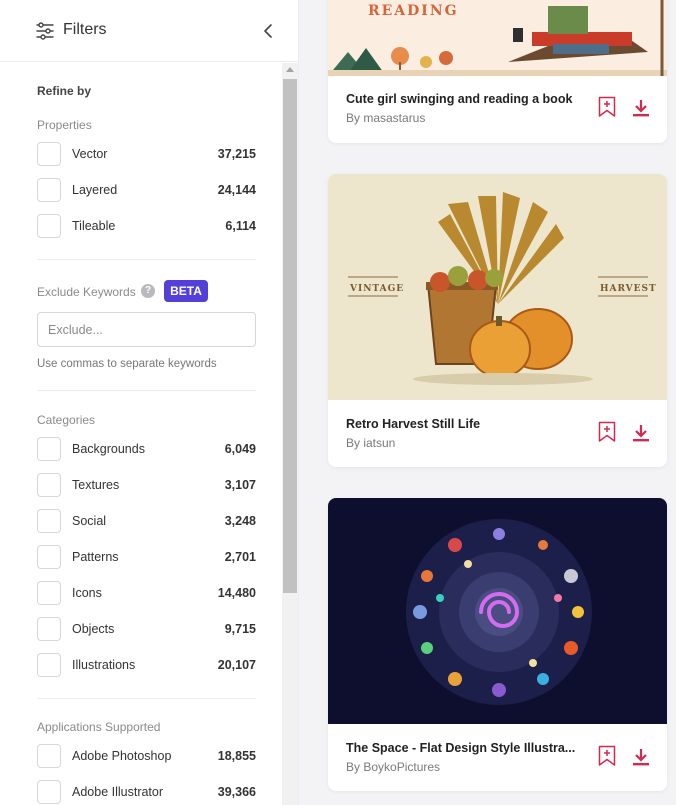 Image resolution: width=676 pixels, height=805 pixels. I want to click on filter-option-illustrations: Illustrations 20,107, so click(146, 666).